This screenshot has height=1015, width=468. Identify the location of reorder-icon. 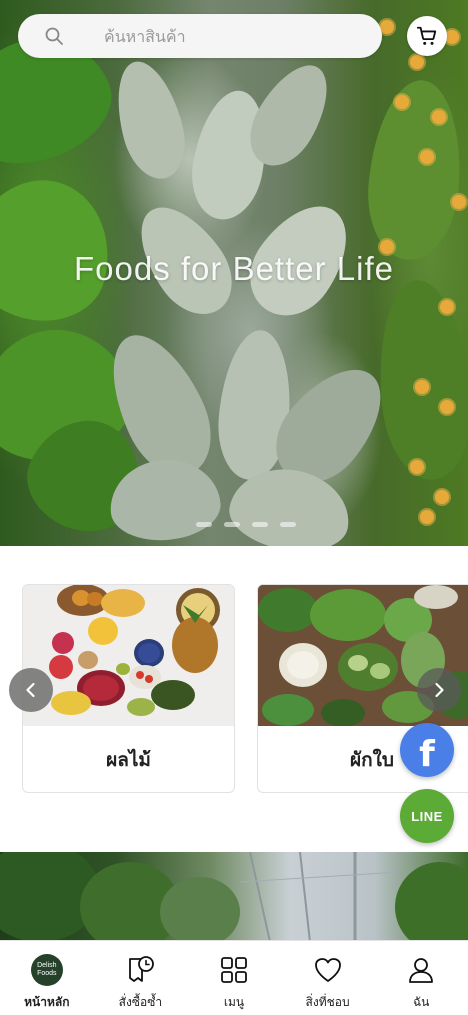
(140, 970).